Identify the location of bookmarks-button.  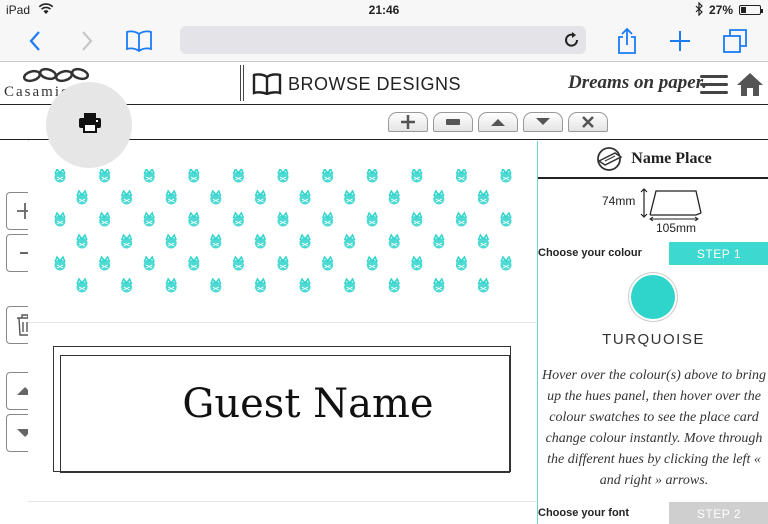
(139, 41).